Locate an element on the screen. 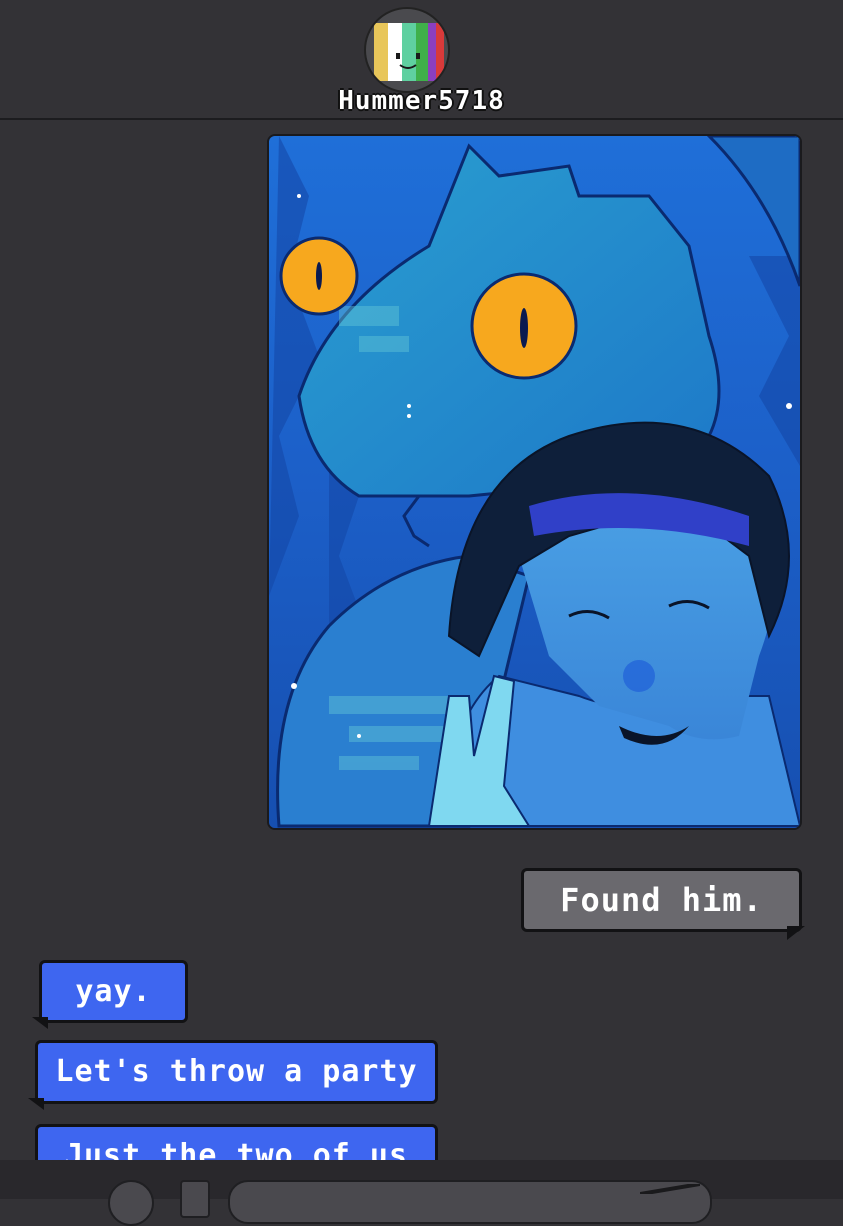  contact-name: Hummer5718 is located at coordinates (421, 101).